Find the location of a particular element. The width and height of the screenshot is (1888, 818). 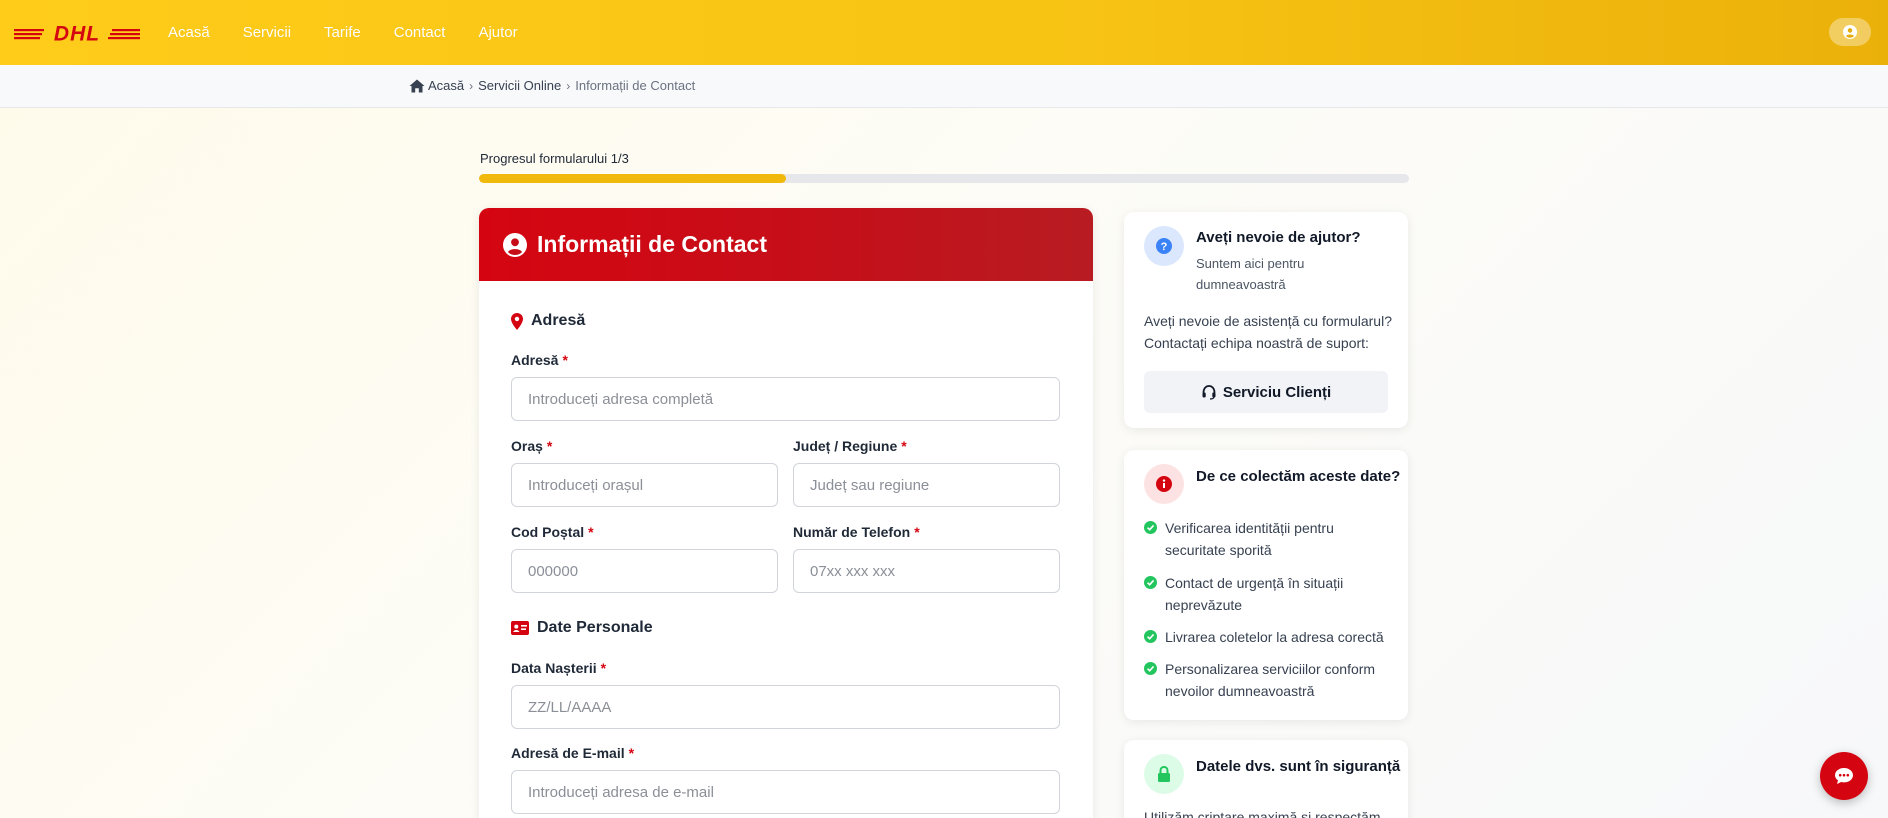

county-label: Județ / Regiune * is located at coordinates (850, 446).